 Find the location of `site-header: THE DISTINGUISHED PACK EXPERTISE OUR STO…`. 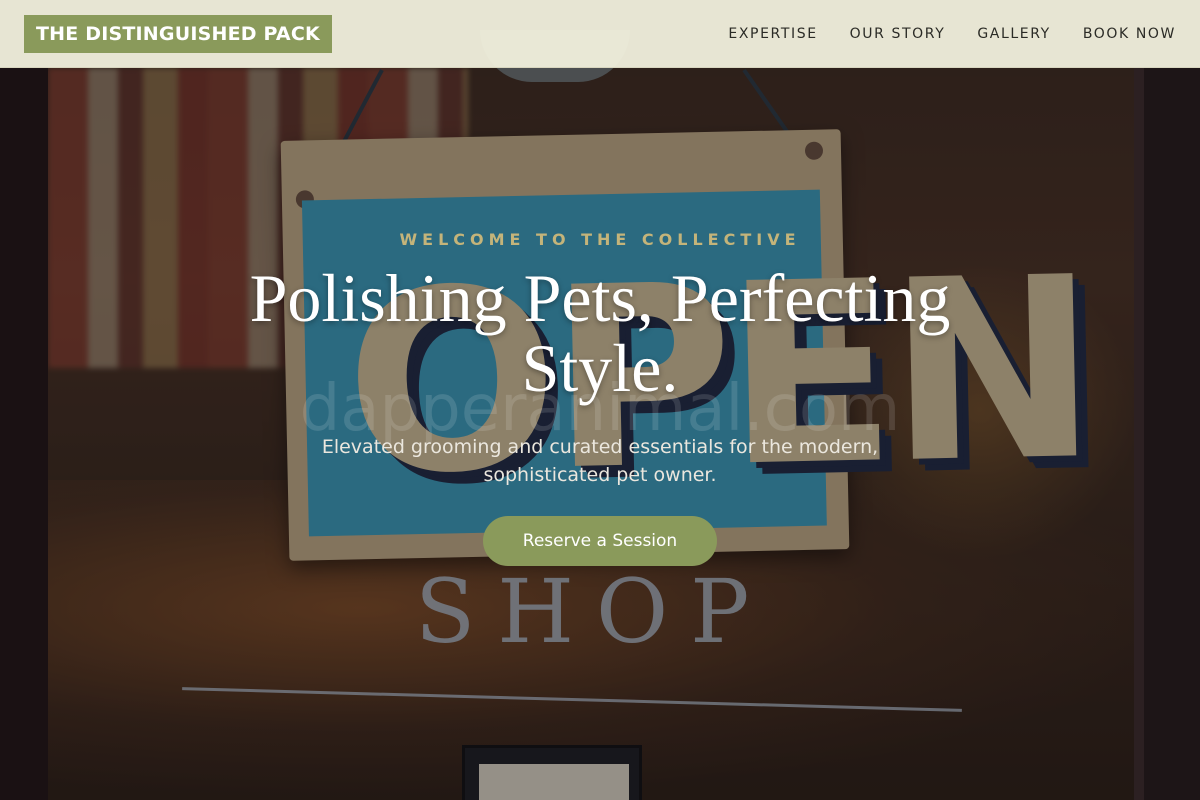

site-header: THE DISTINGUISHED PACK EXPERTISE OUR STO… is located at coordinates (600, 34).